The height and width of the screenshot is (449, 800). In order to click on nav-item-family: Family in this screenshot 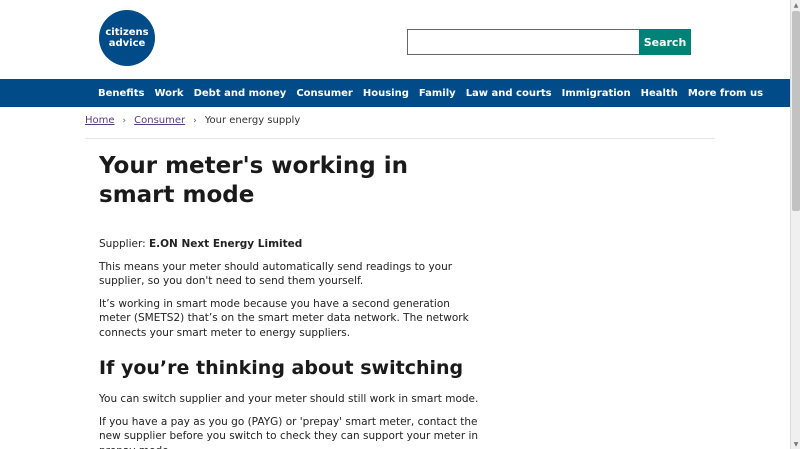, I will do `click(437, 93)`.